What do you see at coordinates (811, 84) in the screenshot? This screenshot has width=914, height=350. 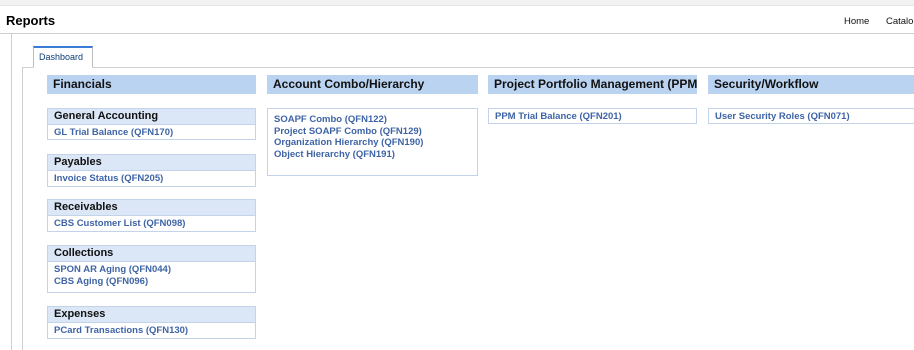 I see `security-header: Security/Workflow` at bounding box center [811, 84].